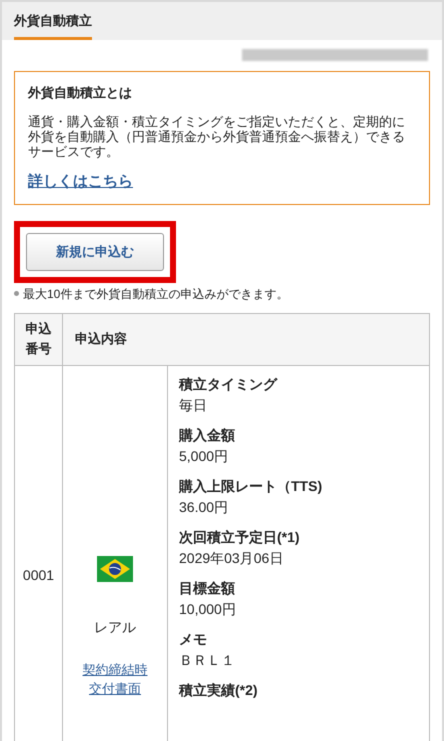 The image size is (444, 741). Describe the element at coordinates (217, 136) in the screenshot. I see `info-text: 通貨・購入金額・積立タイミングをご指定いただくと、定期的に外貨を自動購入（円普通預金から外貨普通預金へ振替え）できるサービスです。` at that location.